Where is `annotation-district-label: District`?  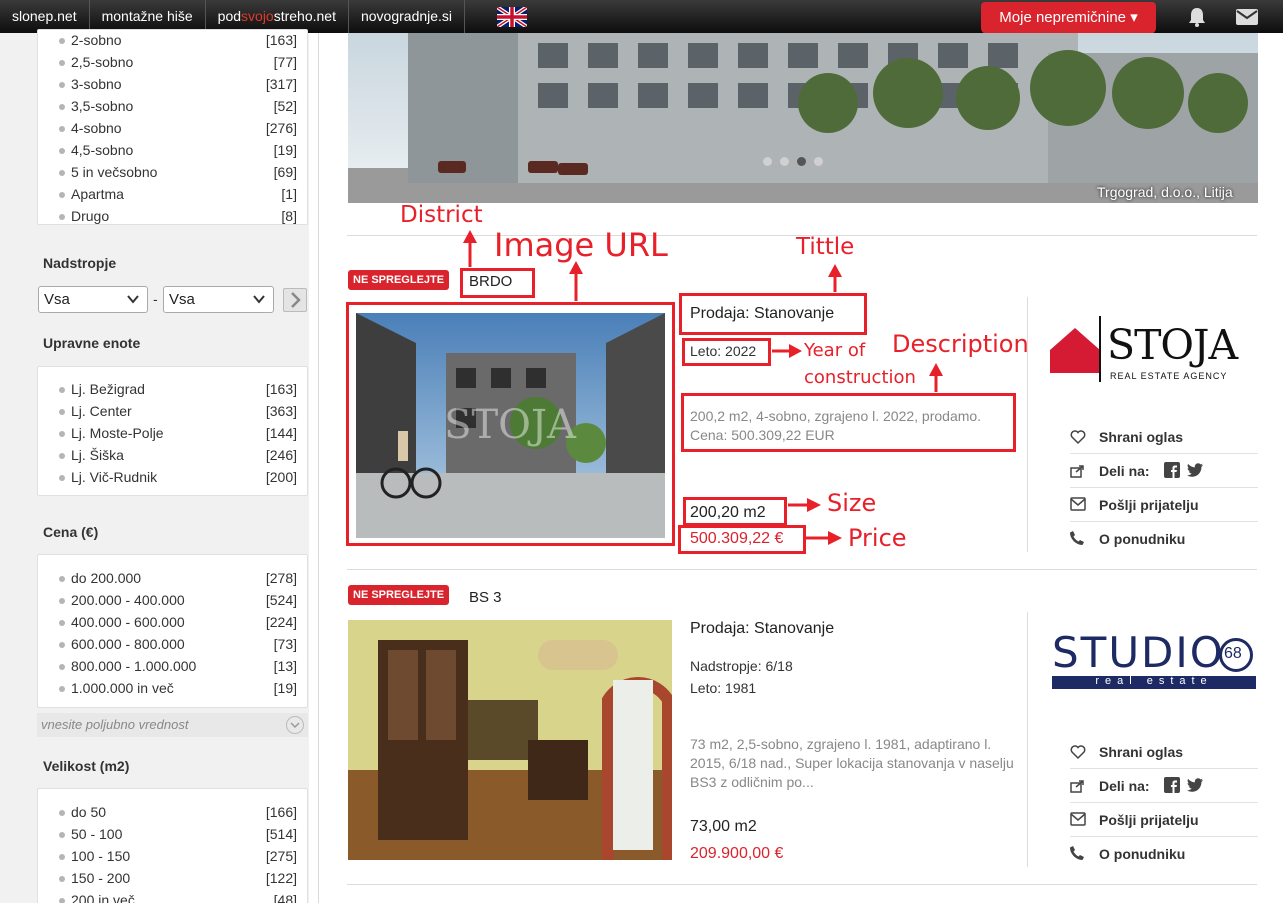
annotation-district-label: District is located at coordinates (441, 215).